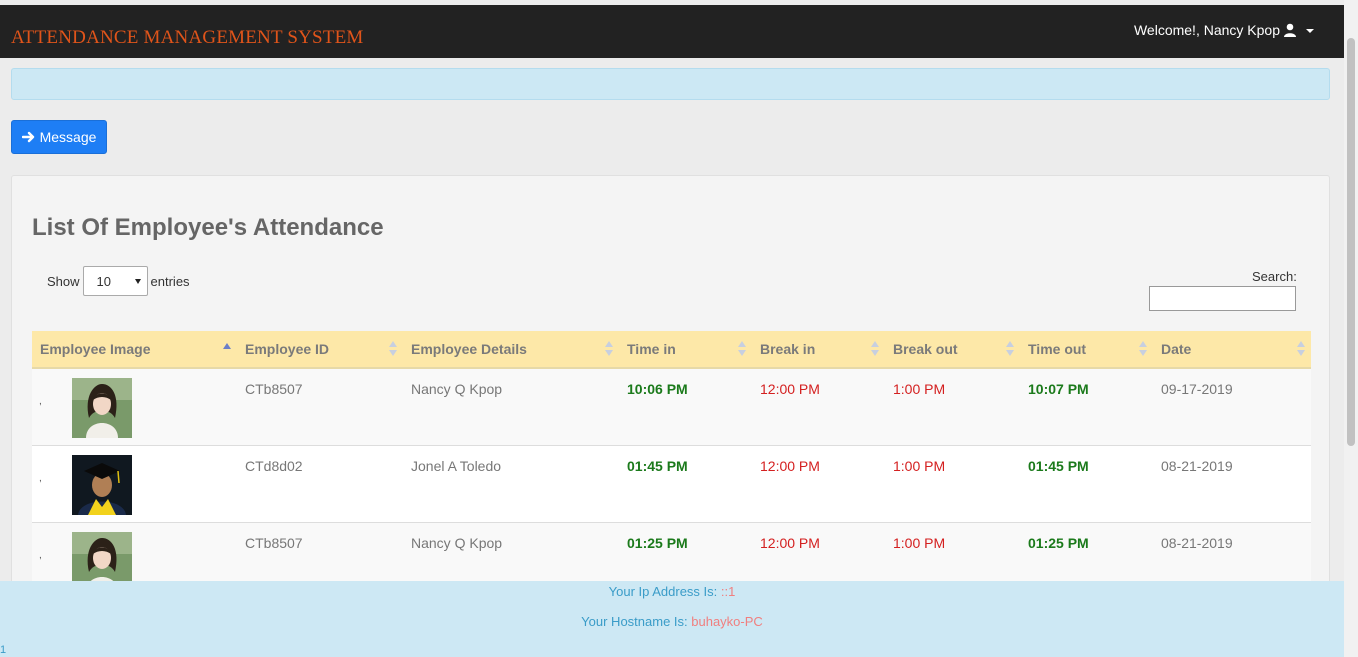 The width and height of the screenshot is (1358, 657). Describe the element at coordinates (1197, 389) in the screenshot. I see `attendance-date: 09-17-2019` at that location.